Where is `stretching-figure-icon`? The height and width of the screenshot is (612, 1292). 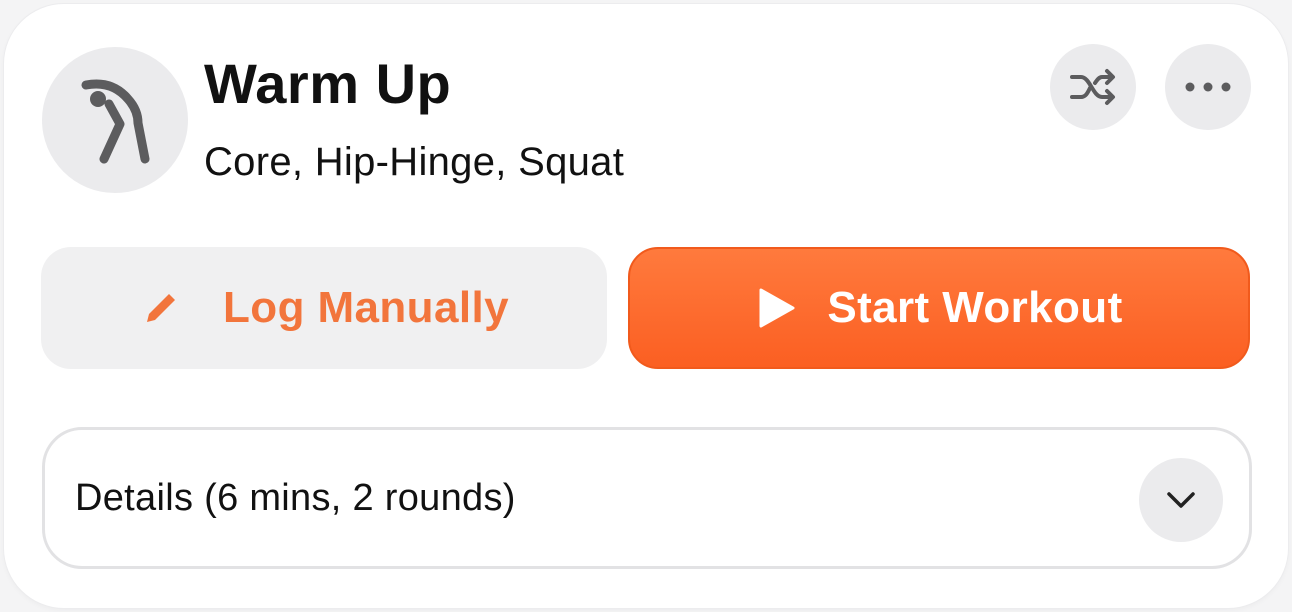 stretching-figure-icon is located at coordinates (115, 121).